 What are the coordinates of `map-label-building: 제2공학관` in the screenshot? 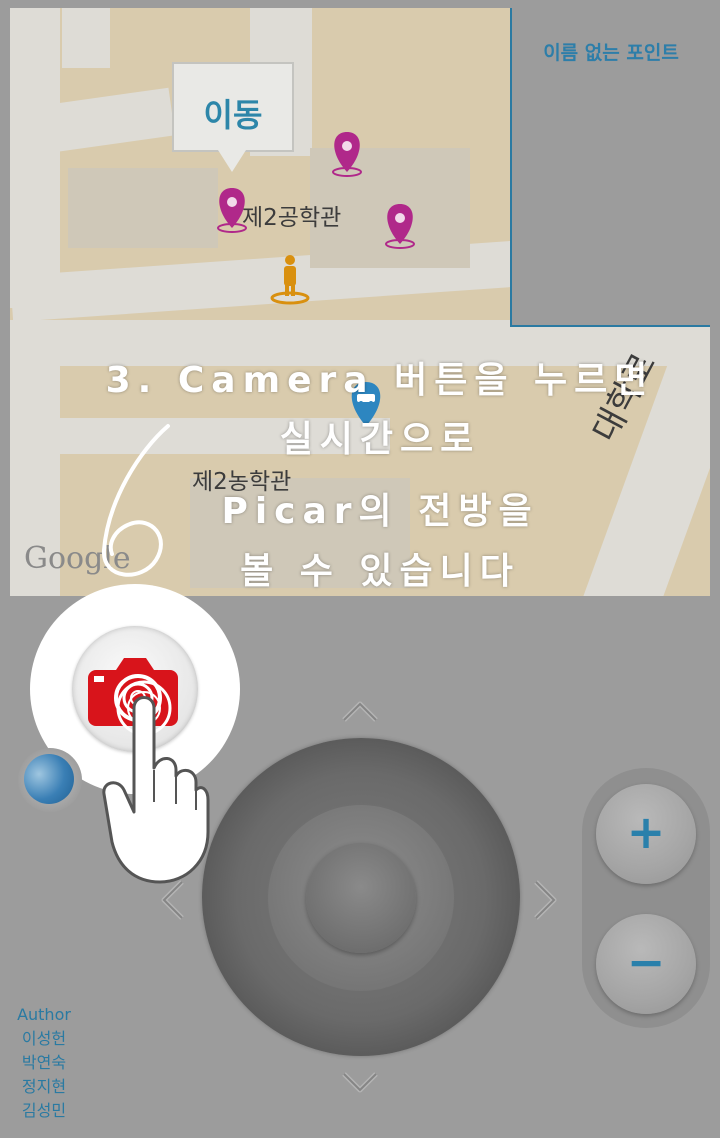 It's located at (292, 218).